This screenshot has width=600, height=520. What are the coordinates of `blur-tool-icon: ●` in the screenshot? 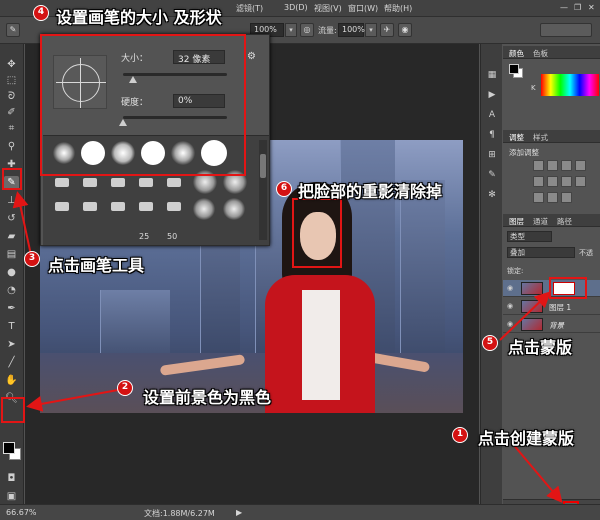 It's located at (11, 273).